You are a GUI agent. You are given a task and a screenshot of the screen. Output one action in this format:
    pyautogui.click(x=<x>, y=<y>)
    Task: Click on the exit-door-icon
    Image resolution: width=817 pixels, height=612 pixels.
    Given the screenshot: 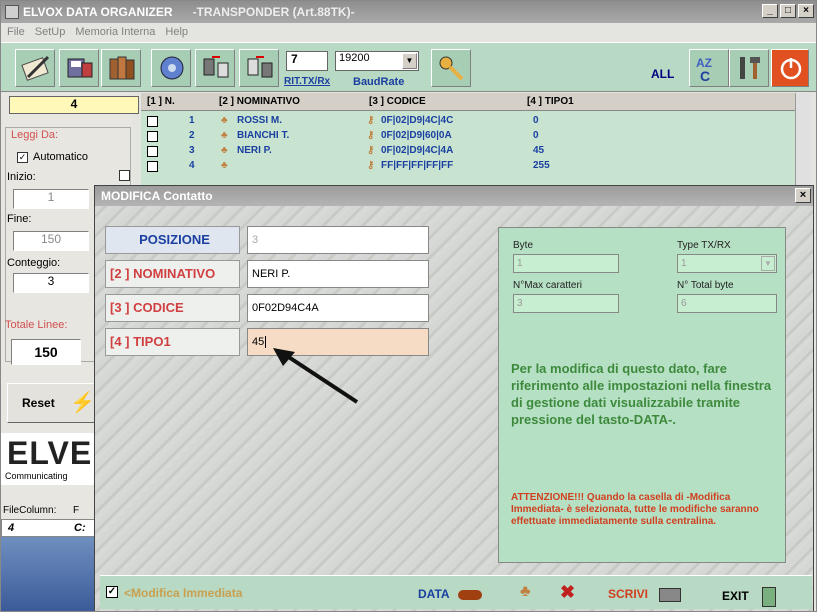 What is the action you would take?
    pyautogui.click(x=769, y=597)
    